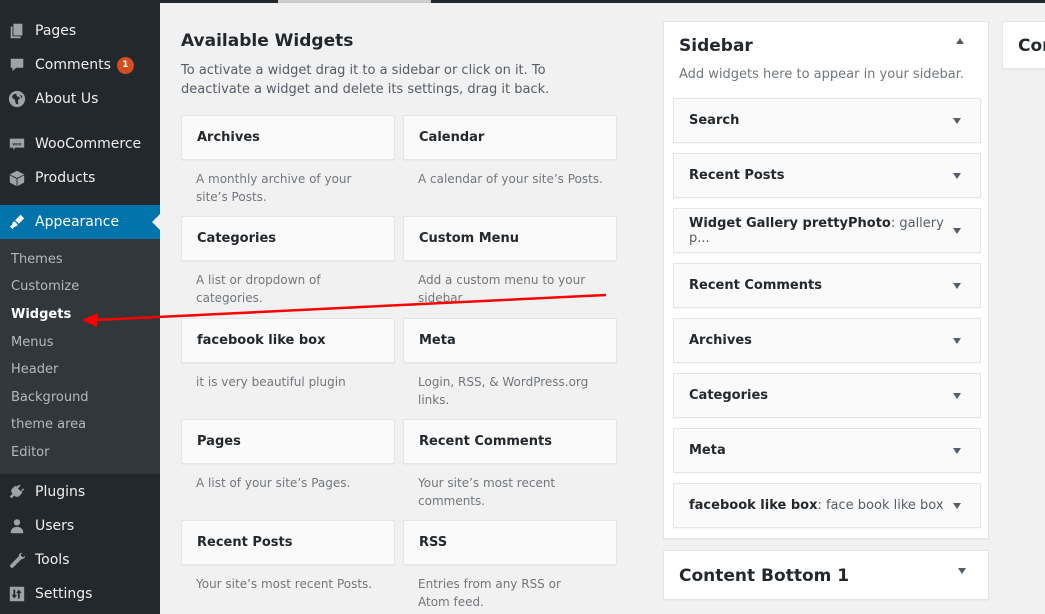 This screenshot has width=1045, height=614. Describe the element at coordinates (288, 441) in the screenshot. I see `widget-pages: Pages` at that location.